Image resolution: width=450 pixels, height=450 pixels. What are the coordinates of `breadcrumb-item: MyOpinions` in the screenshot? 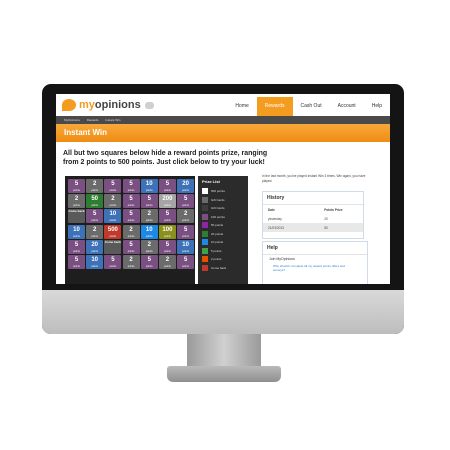 It's located at (72, 120).